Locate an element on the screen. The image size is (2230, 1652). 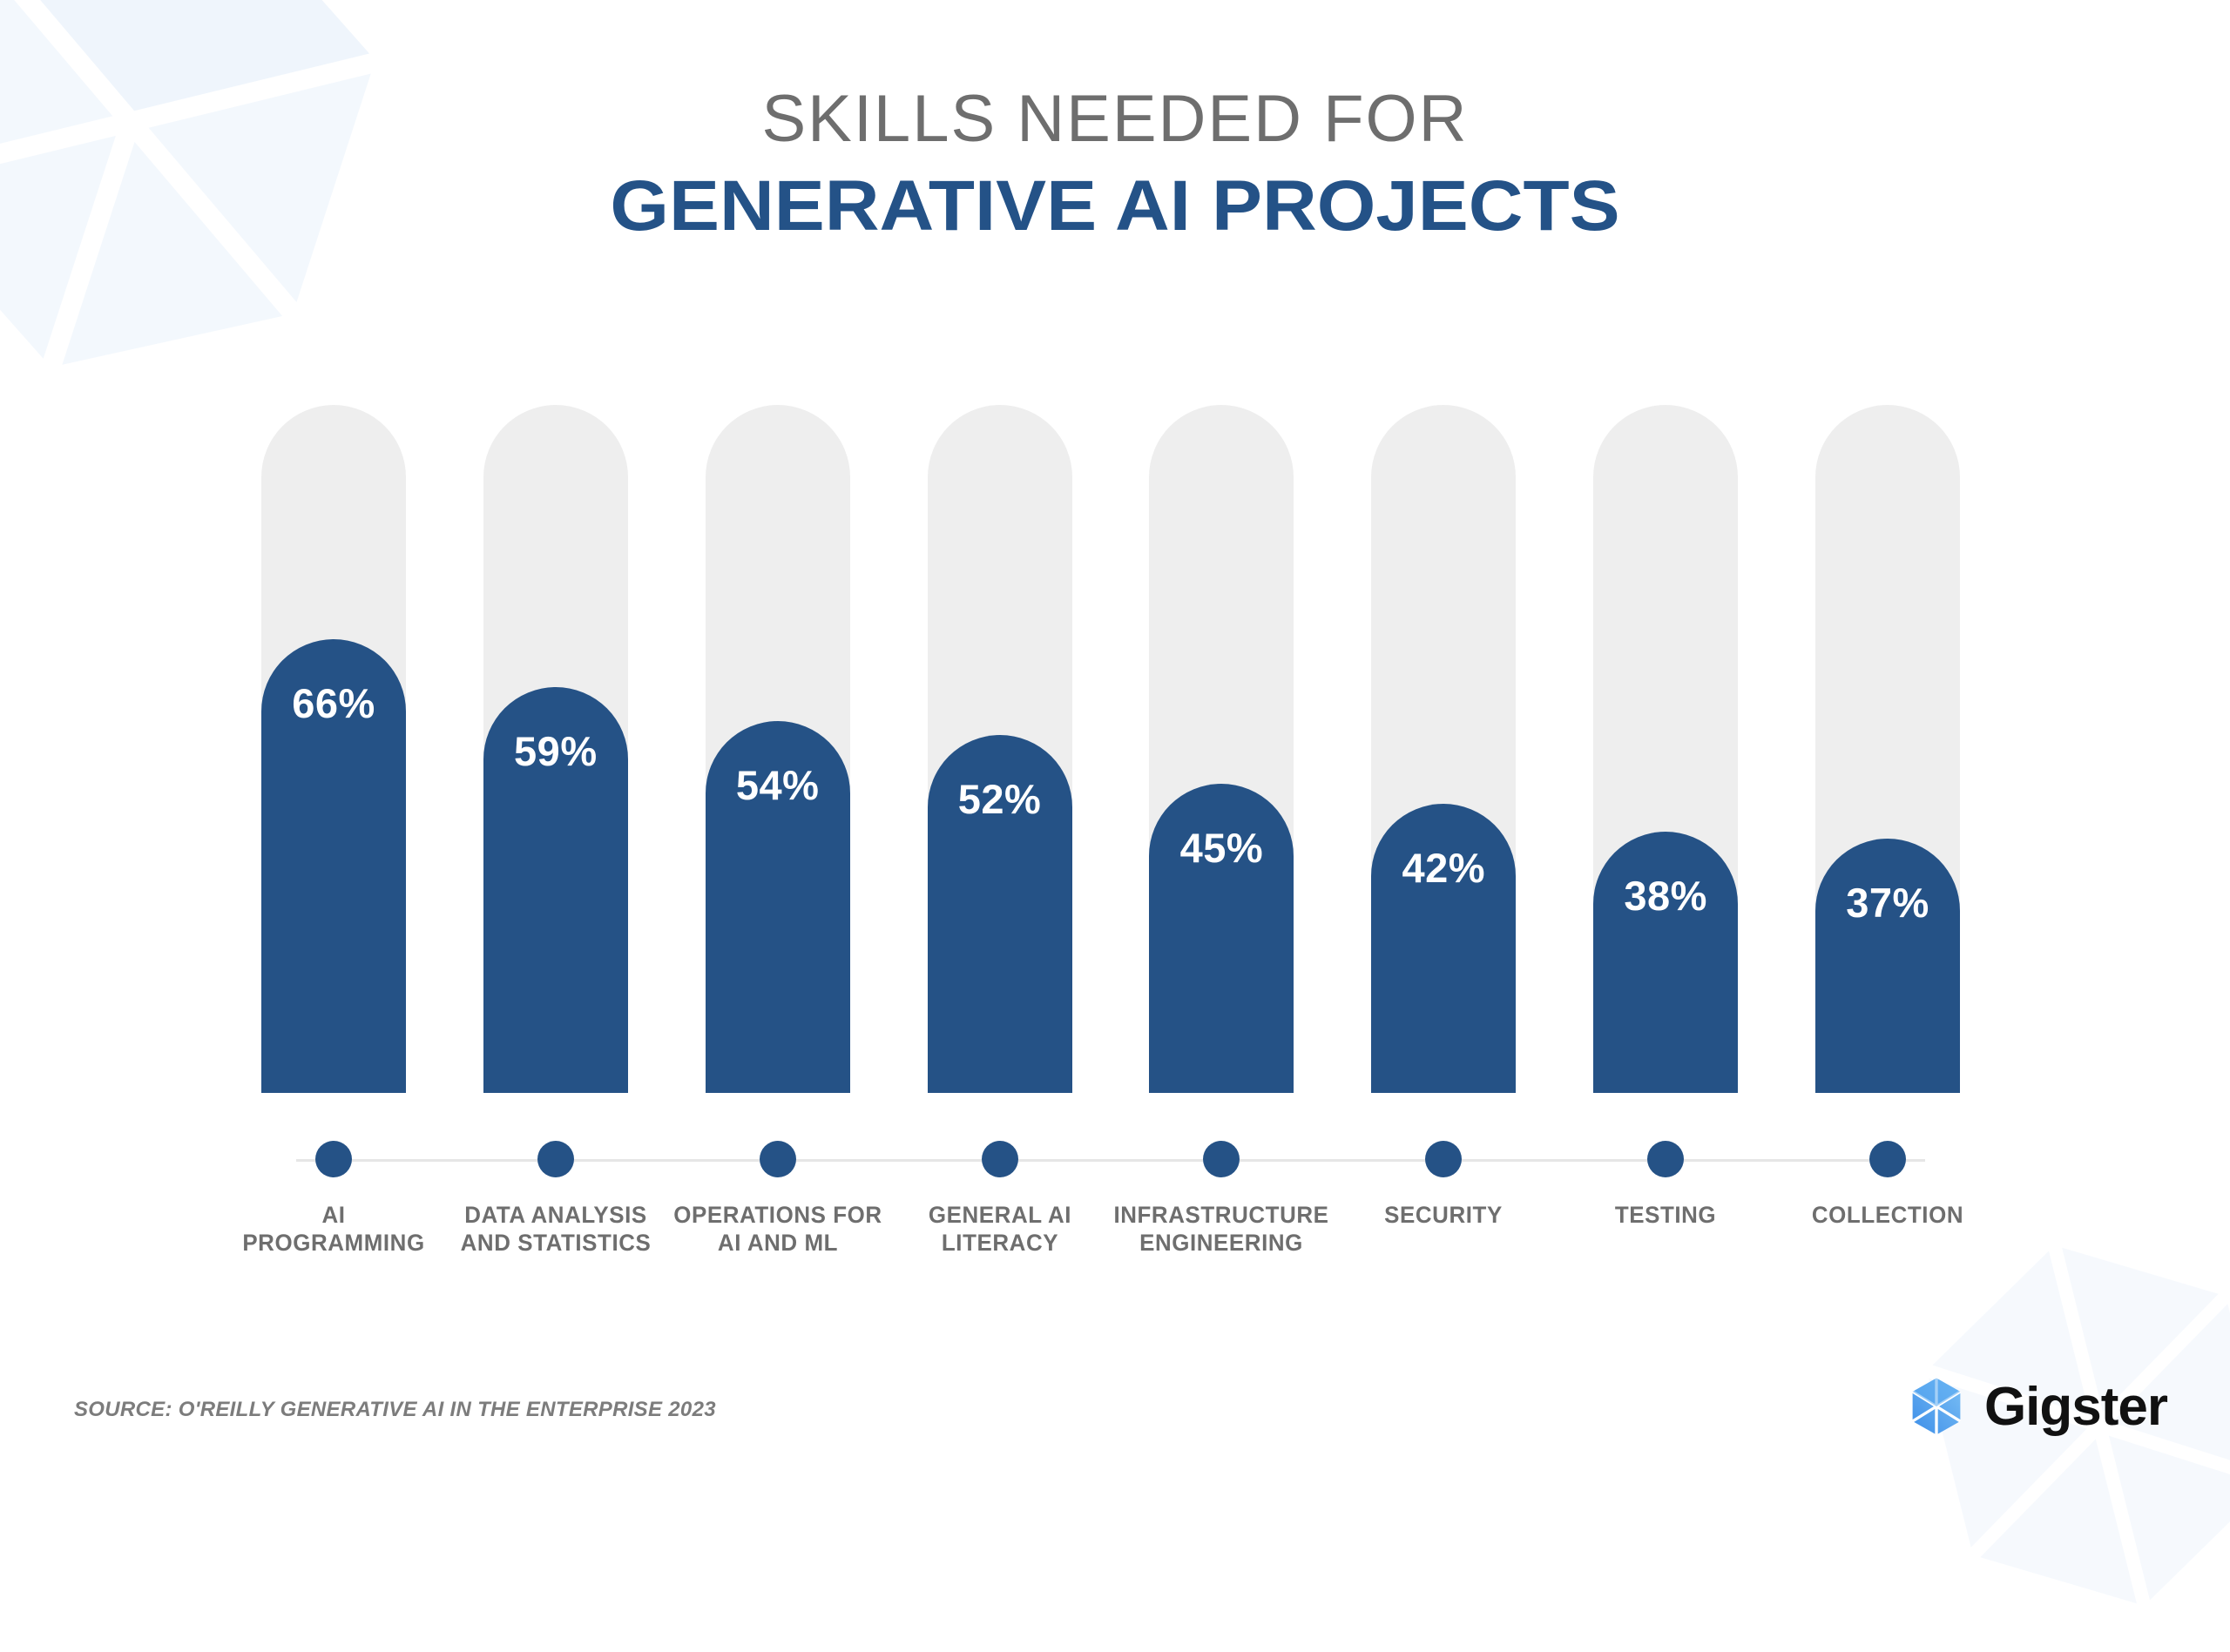
category-label: COLLECTION is located at coordinates (1887, 1216).